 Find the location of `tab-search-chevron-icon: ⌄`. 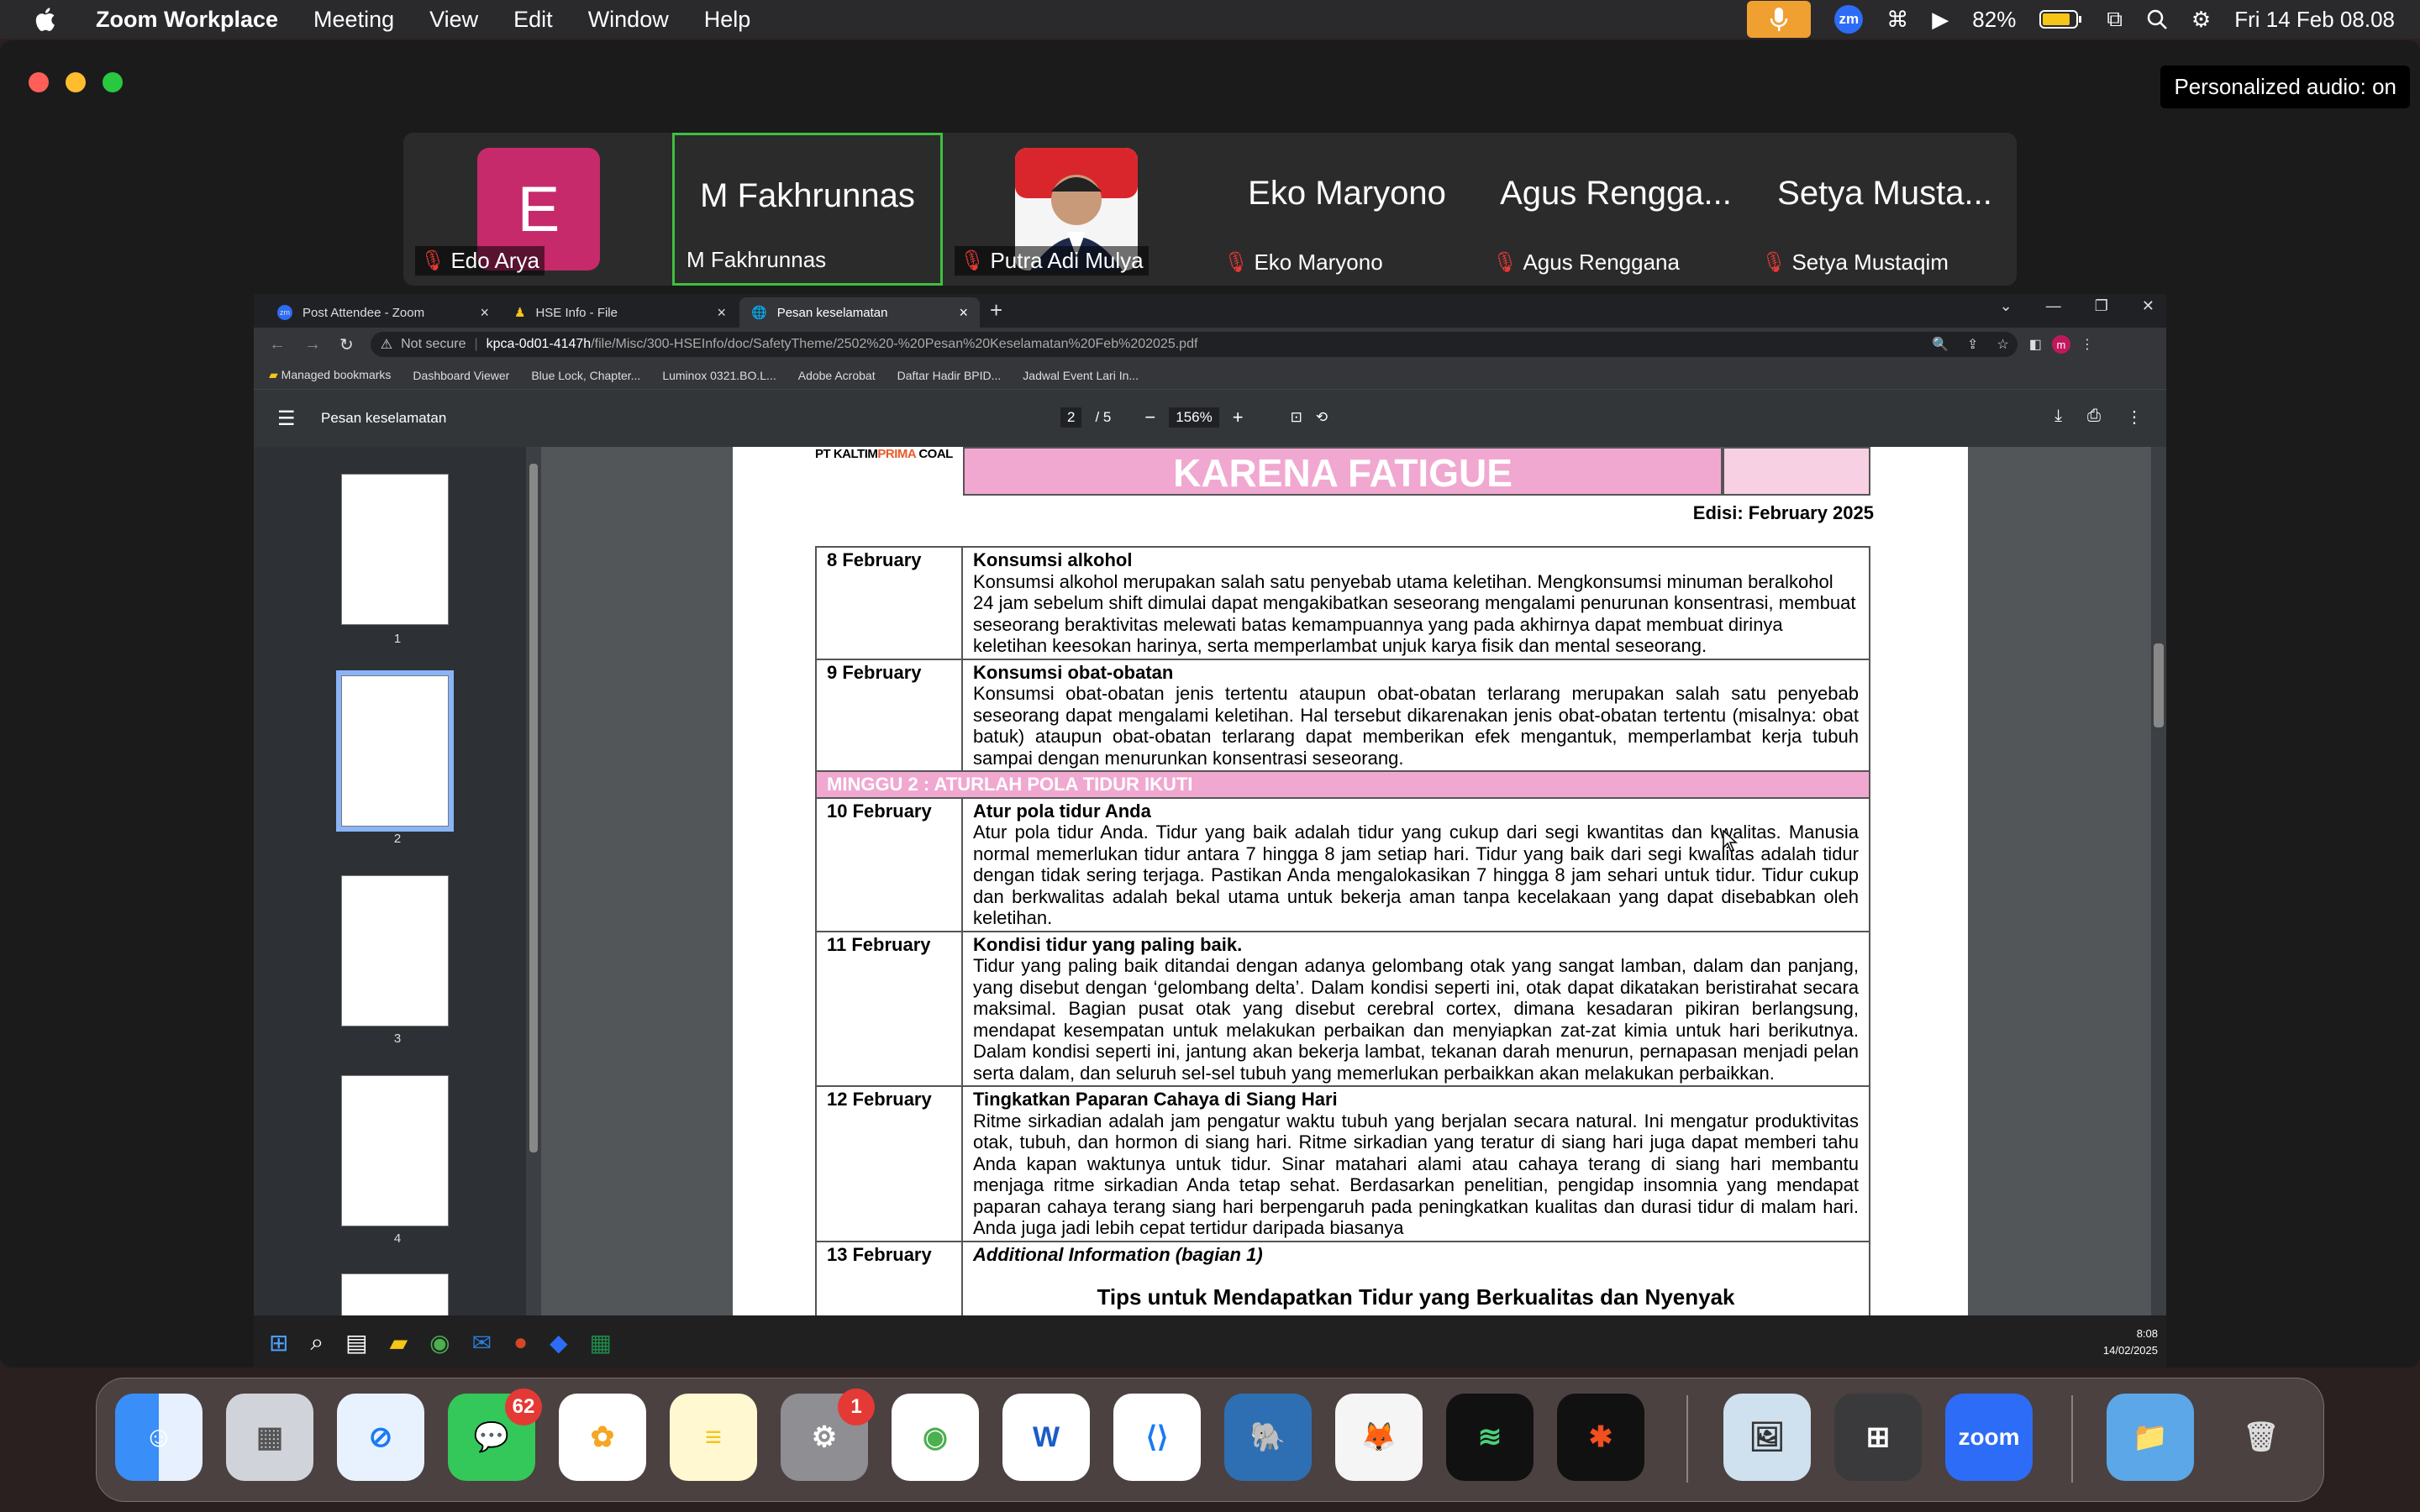

tab-search-chevron-icon: ⌄ is located at coordinates (2006, 306).